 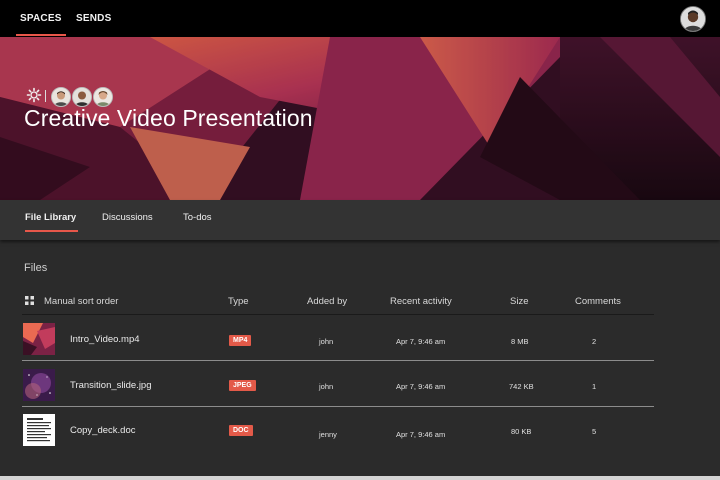 I want to click on user-avatar, so click(x=693, y=19).